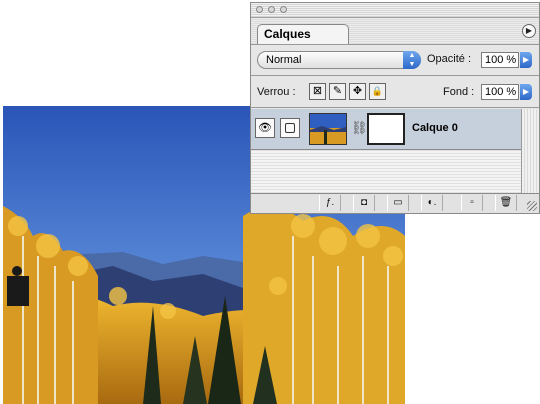 The image size is (540, 404). What do you see at coordinates (328, 129) in the screenshot?
I see `layer-thumbnail` at bounding box center [328, 129].